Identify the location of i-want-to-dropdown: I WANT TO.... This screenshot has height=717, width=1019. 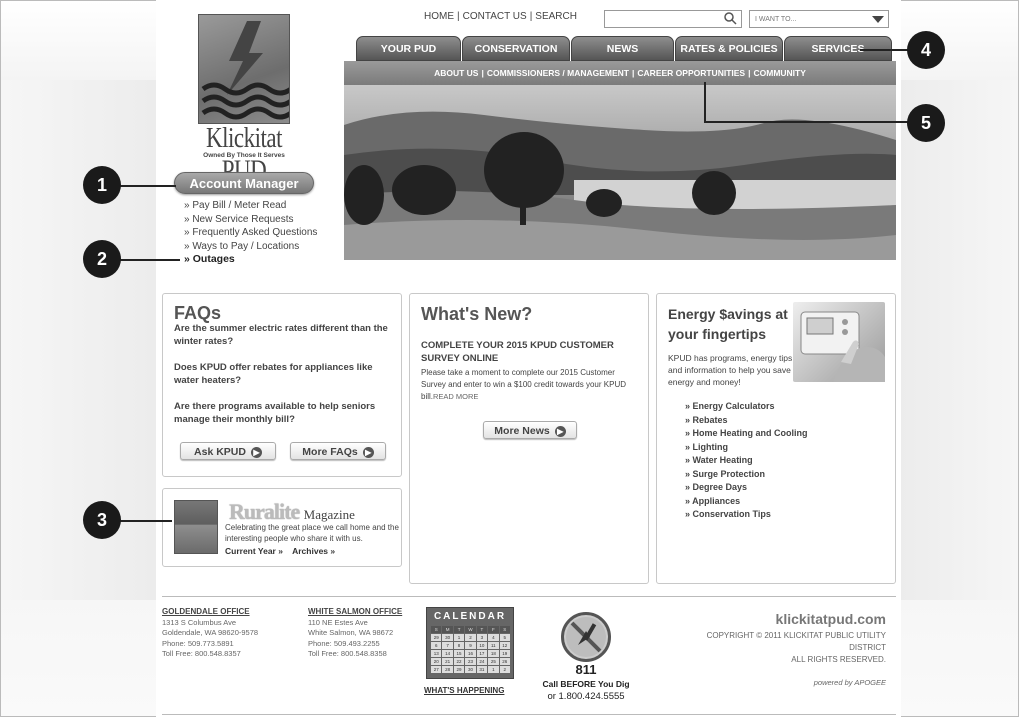
(819, 19).